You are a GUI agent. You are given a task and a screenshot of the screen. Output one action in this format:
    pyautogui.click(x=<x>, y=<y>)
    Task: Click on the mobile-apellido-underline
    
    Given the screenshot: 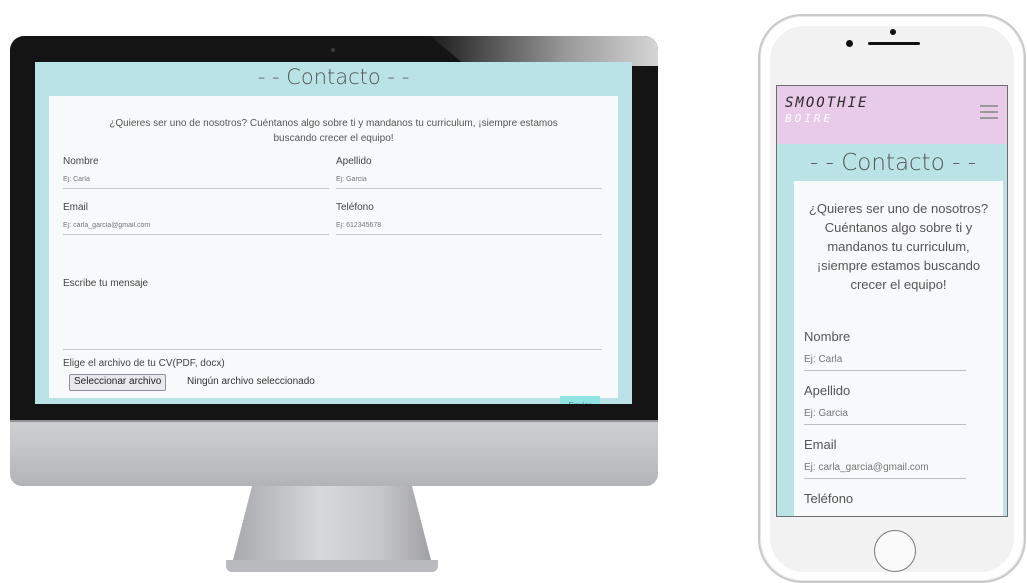 What is the action you would take?
    pyautogui.click(x=885, y=424)
    